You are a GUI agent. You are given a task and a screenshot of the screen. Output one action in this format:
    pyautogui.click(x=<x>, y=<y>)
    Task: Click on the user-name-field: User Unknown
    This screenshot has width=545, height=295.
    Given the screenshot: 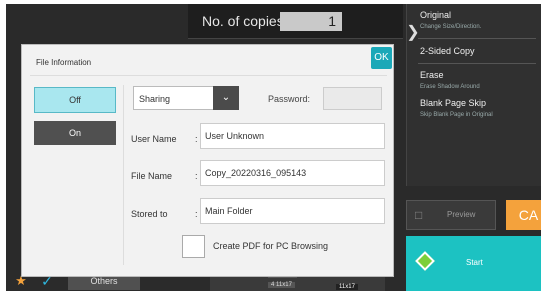 What is the action you would take?
    pyautogui.click(x=292, y=136)
    